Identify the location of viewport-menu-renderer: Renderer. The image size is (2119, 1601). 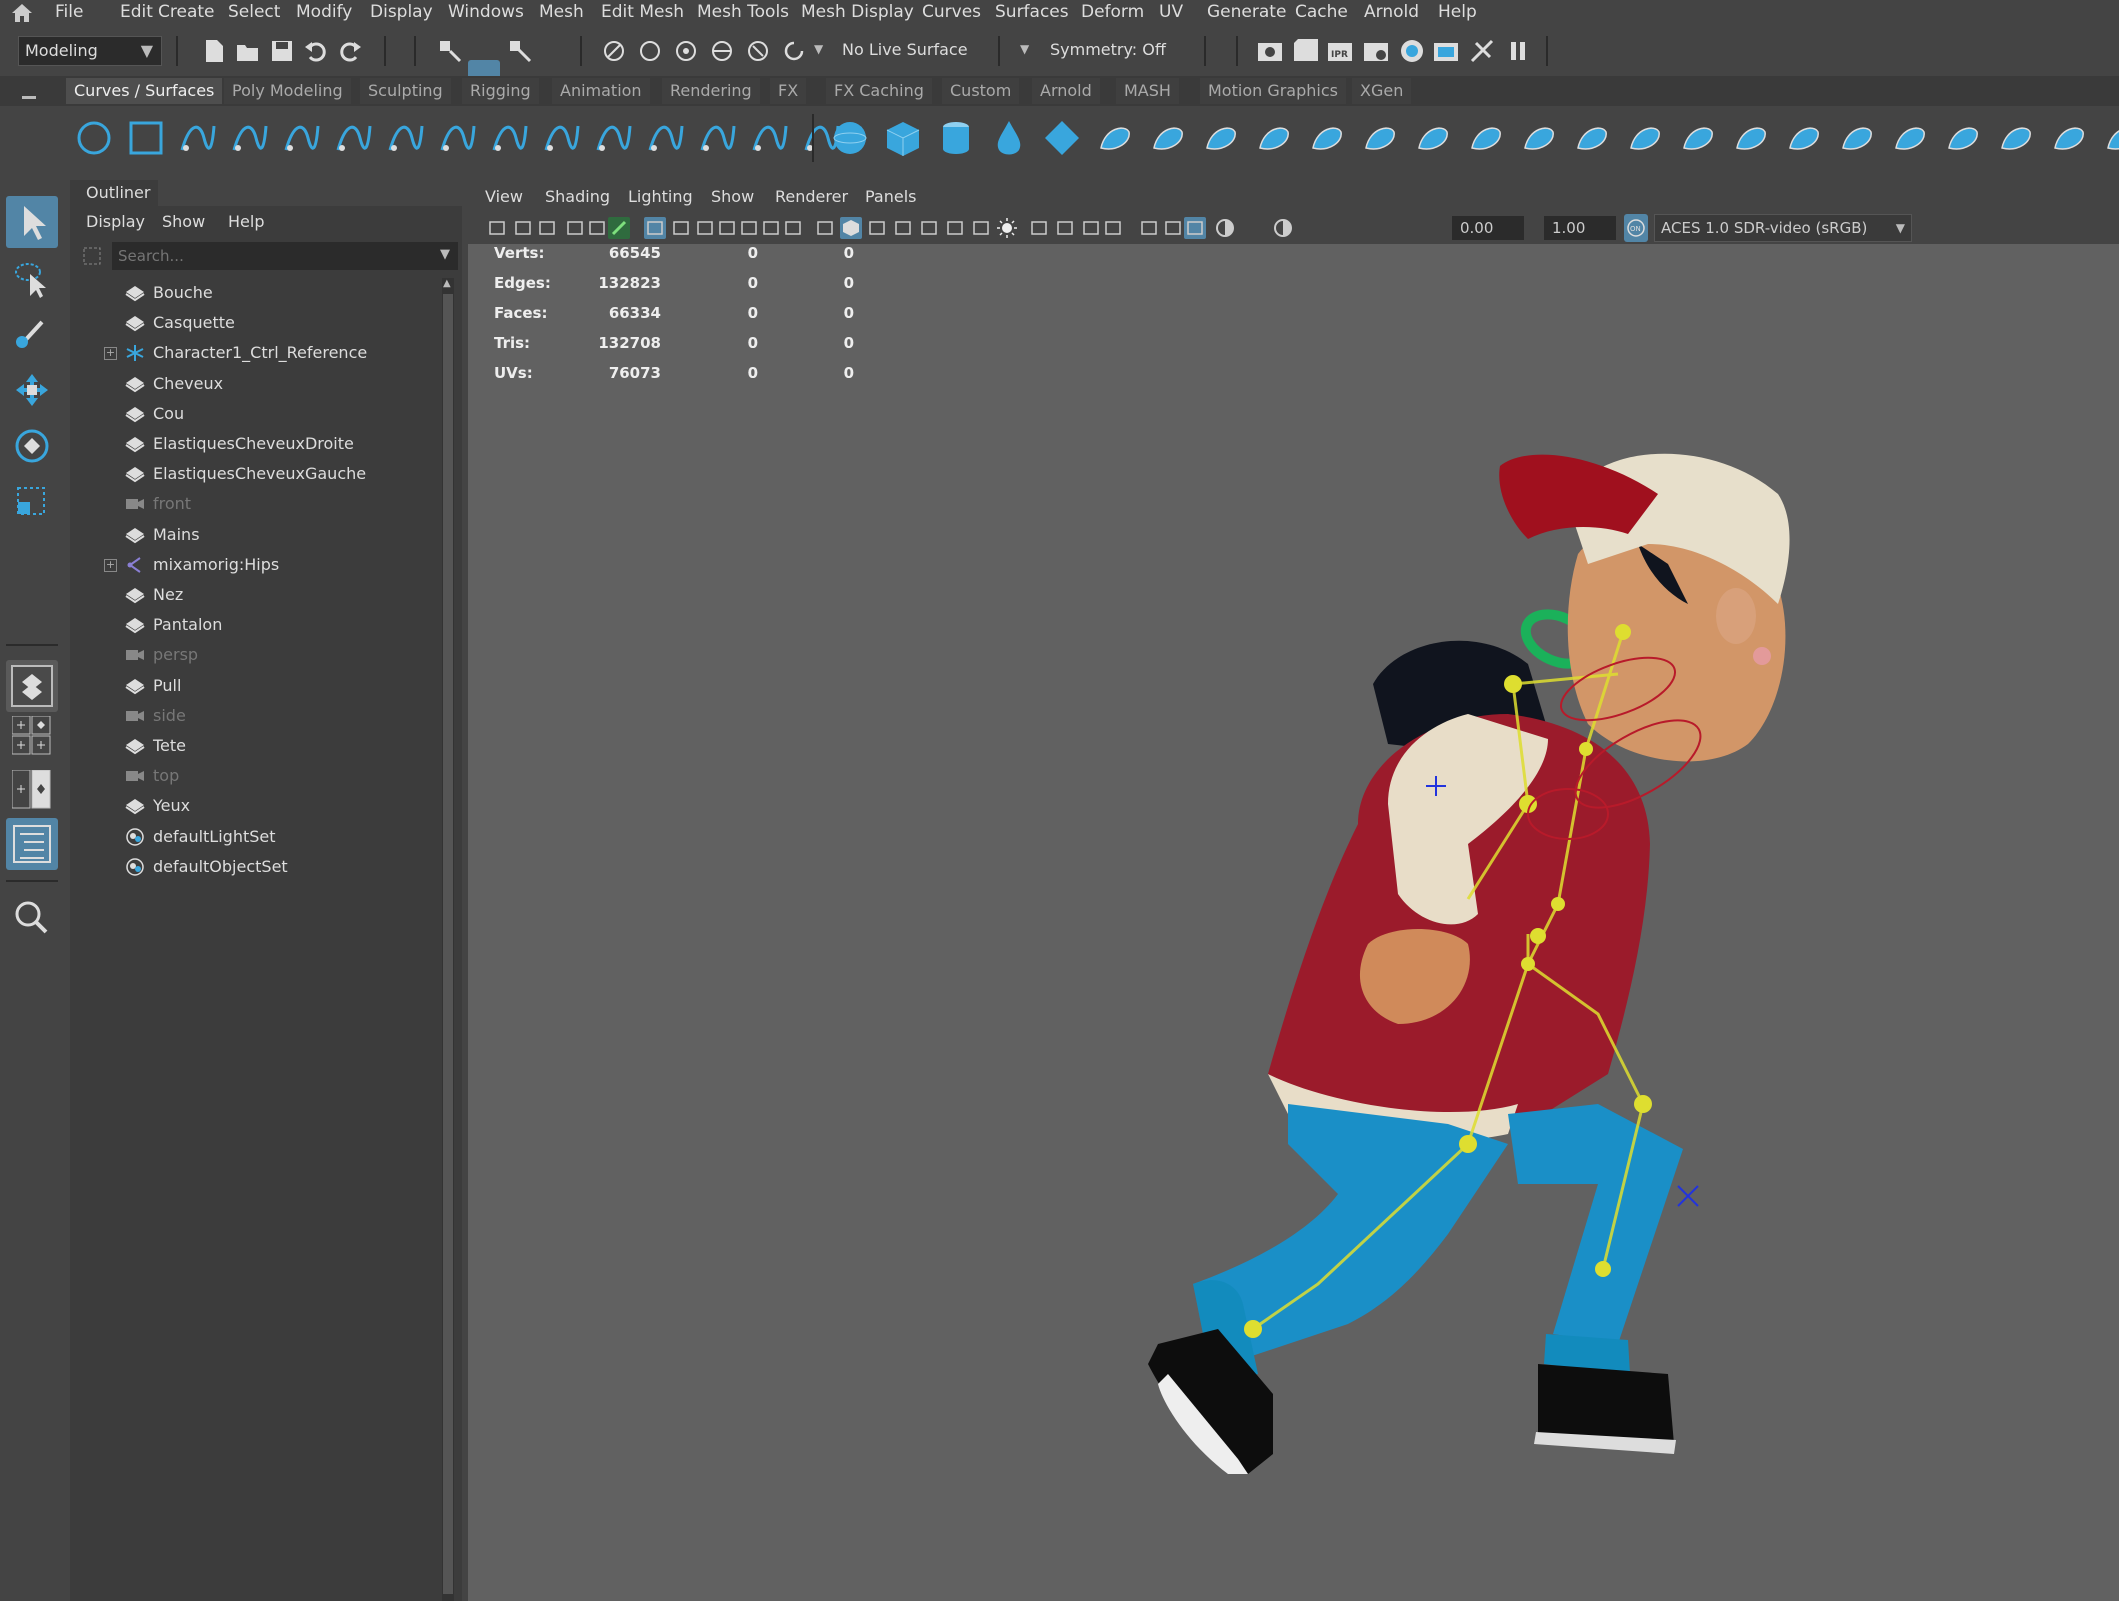
(811, 196).